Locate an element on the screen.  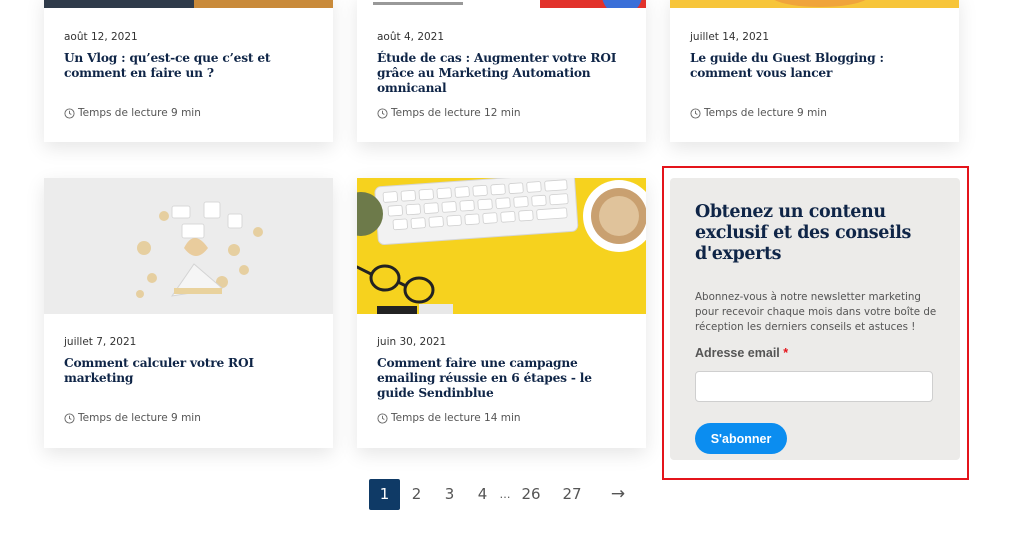
article-title: Comment calculer votre ROI marketing is located at coordinates (191, 371).